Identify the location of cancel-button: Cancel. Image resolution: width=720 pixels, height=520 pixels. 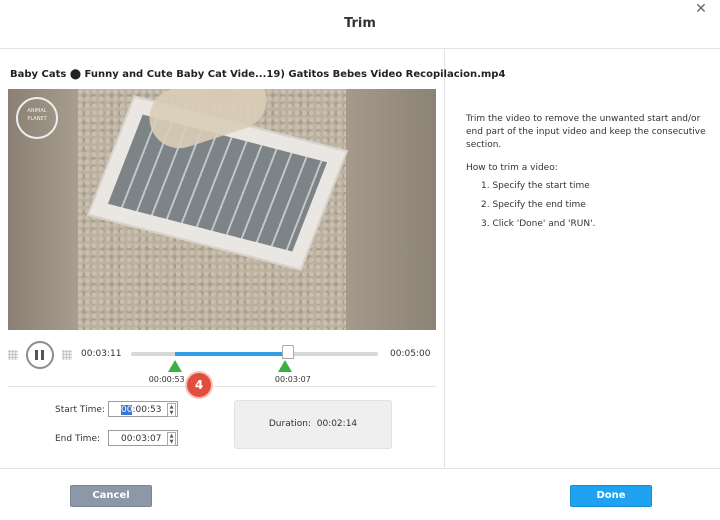
(111, 496).